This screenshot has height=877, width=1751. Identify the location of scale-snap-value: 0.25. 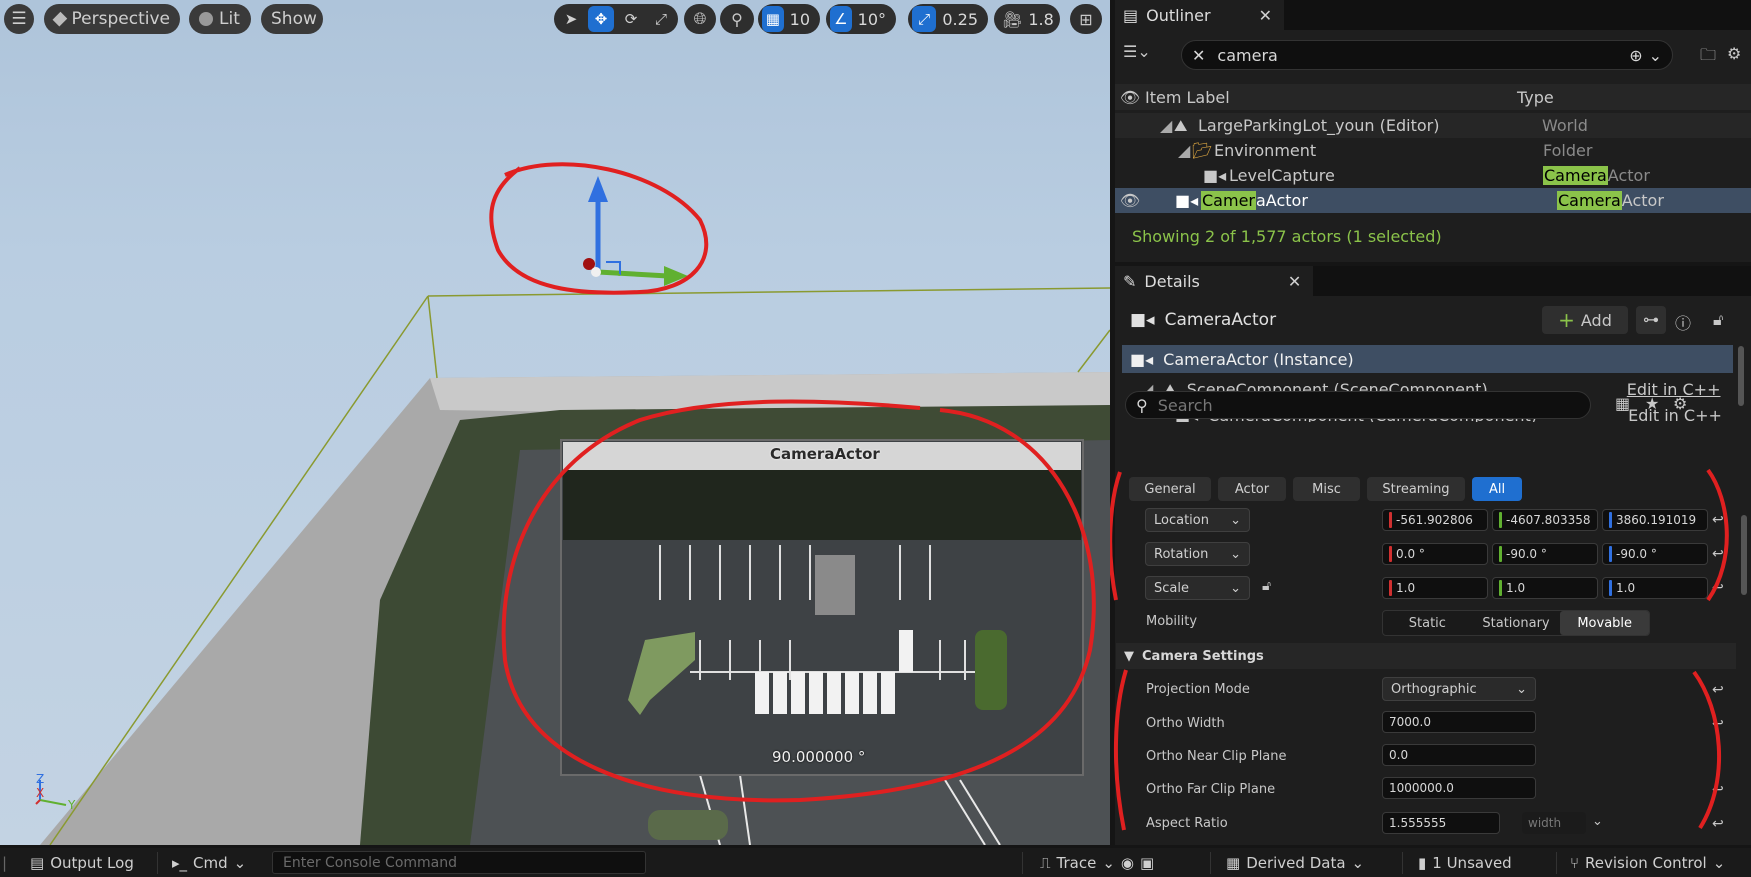
(962, 19).